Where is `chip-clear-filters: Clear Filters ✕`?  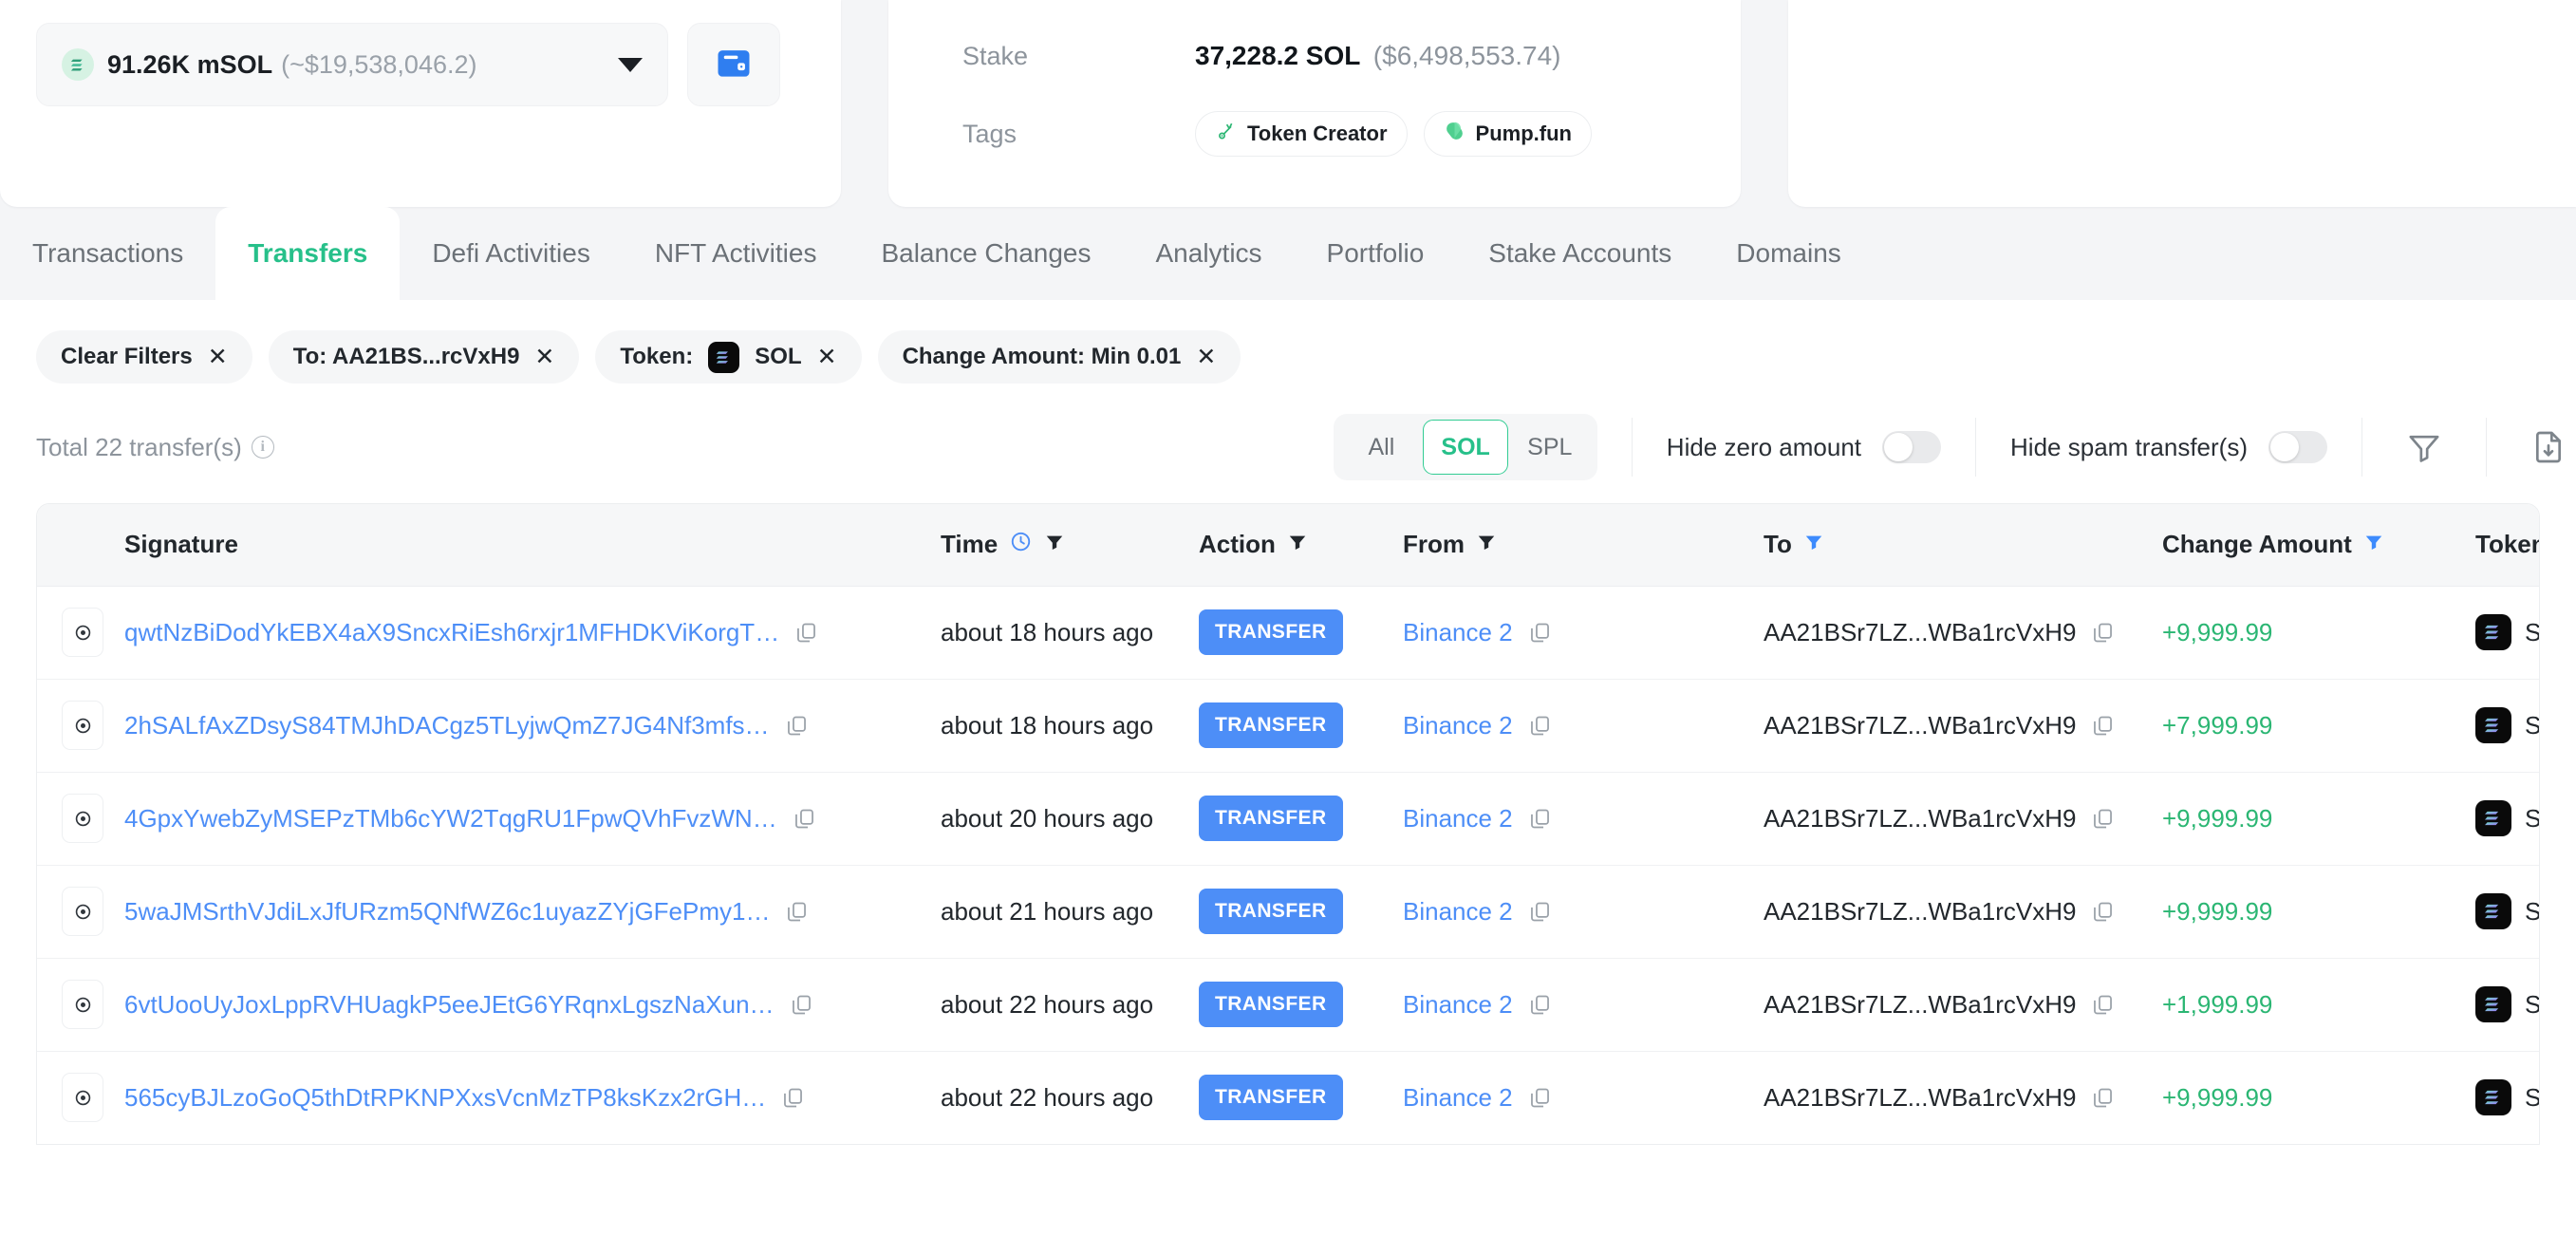 chip-clear-filters: Clear Filters ✕ is located at coordinates (144, 357).